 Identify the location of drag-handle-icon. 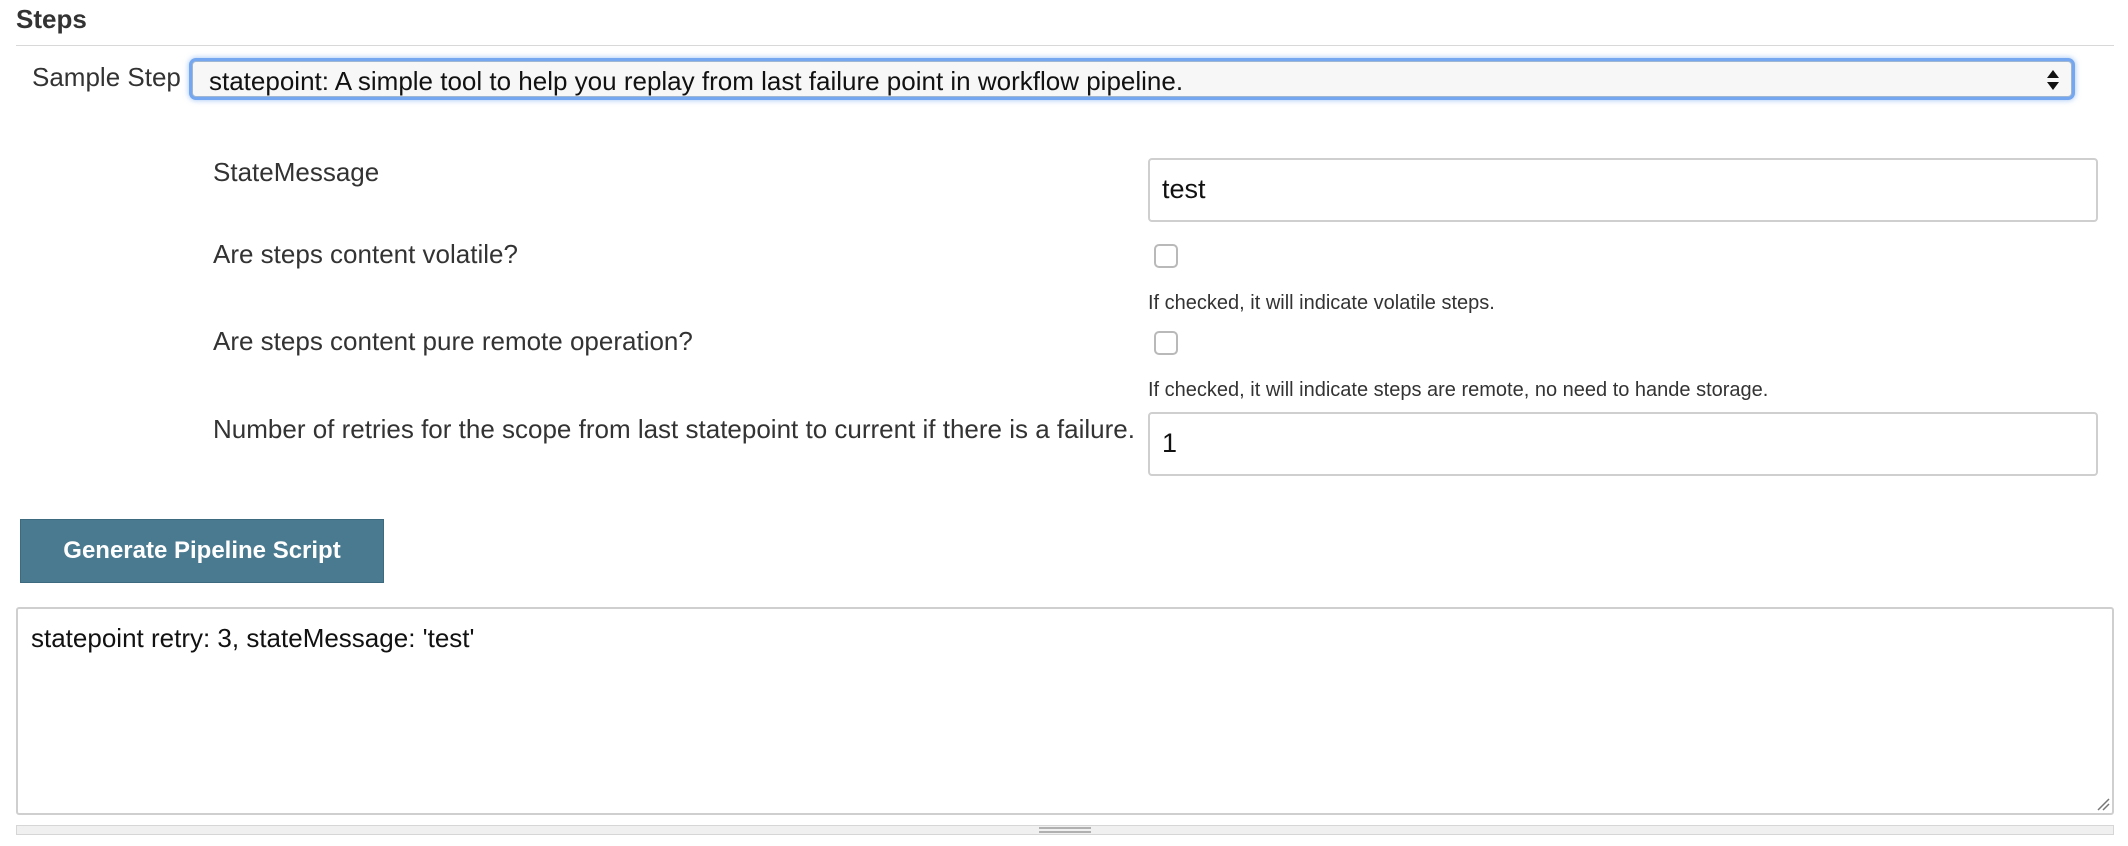
(1065, 830).